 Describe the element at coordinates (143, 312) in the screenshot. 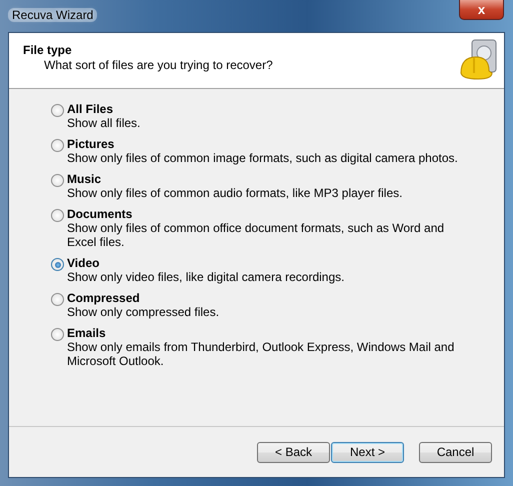

I see `option-description: Show only compressed files.` at that location.